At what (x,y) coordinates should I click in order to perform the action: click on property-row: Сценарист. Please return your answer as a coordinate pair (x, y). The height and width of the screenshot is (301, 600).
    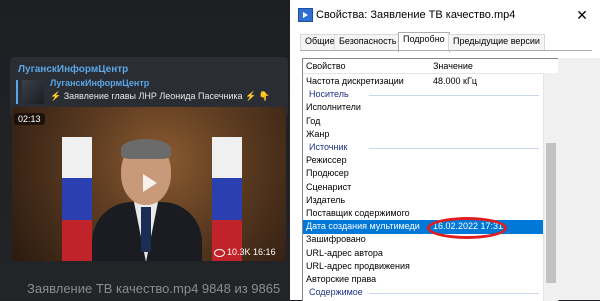
    Looking at the image, I should click on (423, 188).